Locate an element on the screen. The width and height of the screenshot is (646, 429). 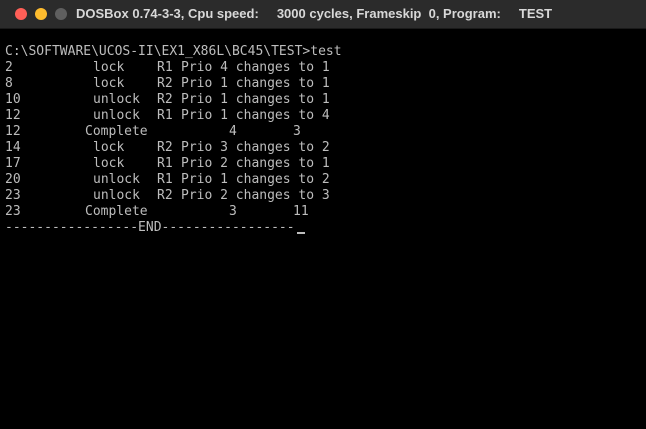
row-time: 10 is located at coordinates (13, 99).